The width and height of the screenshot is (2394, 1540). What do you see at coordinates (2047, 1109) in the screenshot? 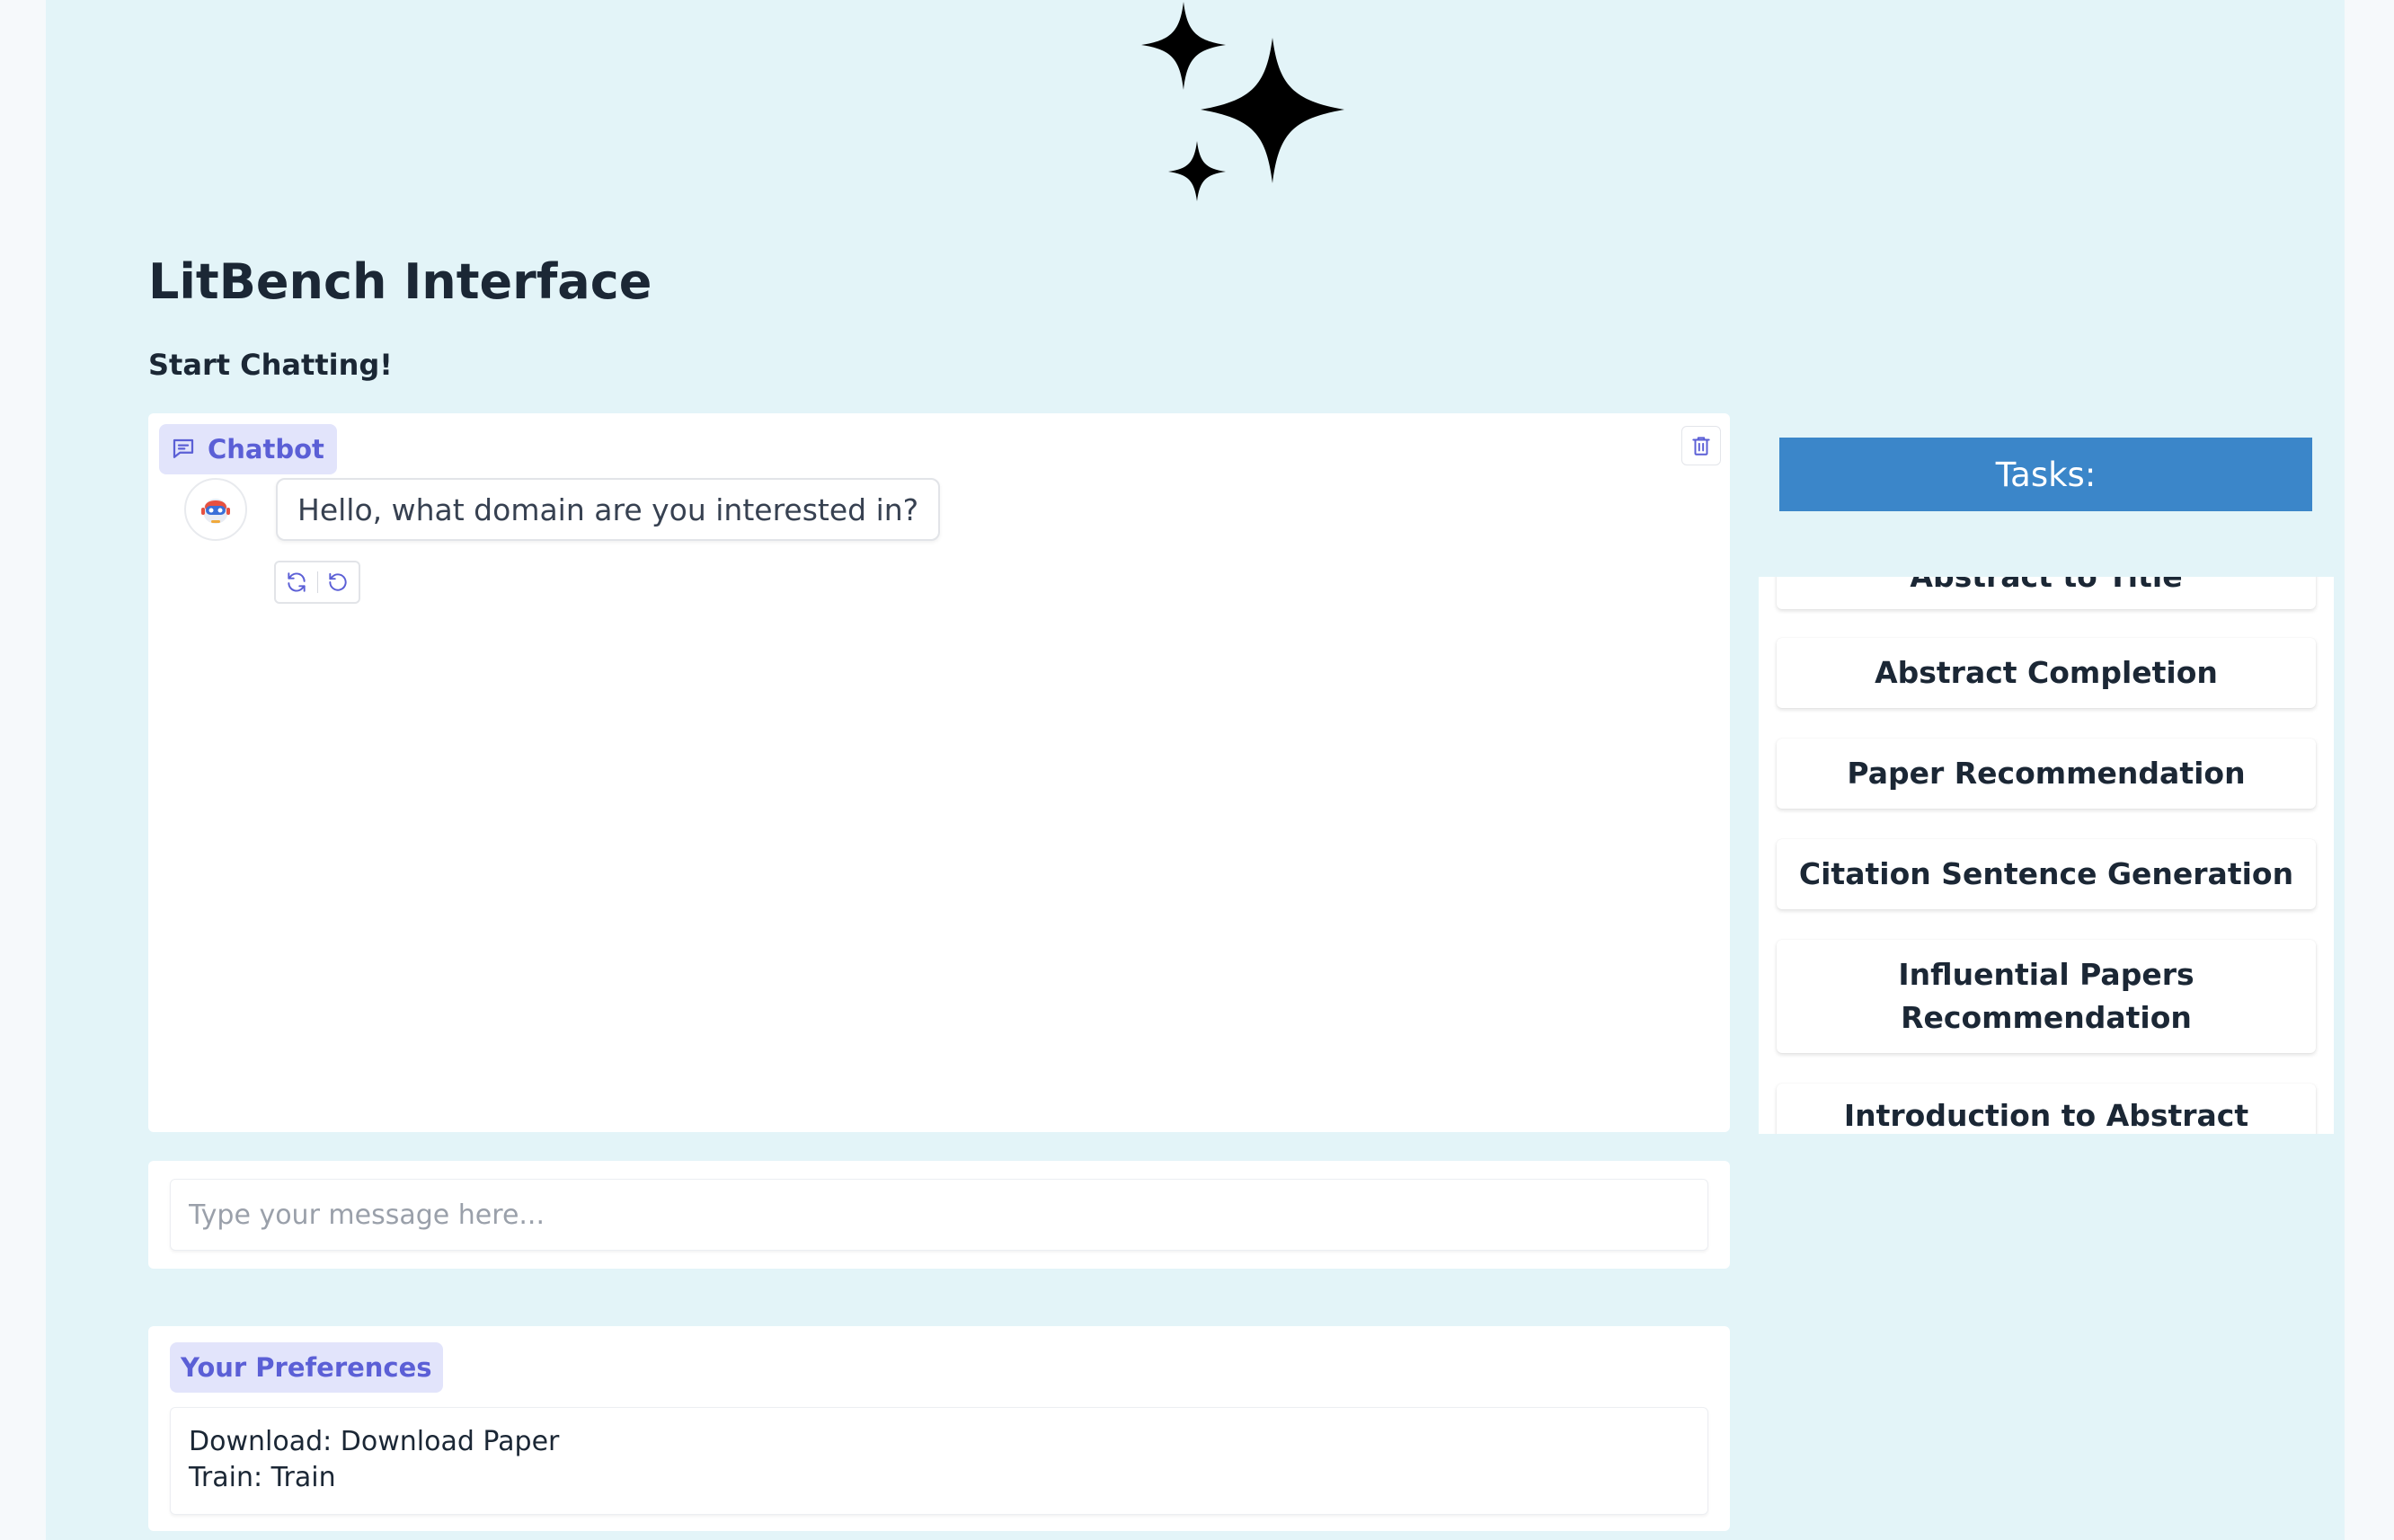
I see `task-button-introduction-to-abstract: Introduction to Abstract` at bounding box center [2047, 1109].